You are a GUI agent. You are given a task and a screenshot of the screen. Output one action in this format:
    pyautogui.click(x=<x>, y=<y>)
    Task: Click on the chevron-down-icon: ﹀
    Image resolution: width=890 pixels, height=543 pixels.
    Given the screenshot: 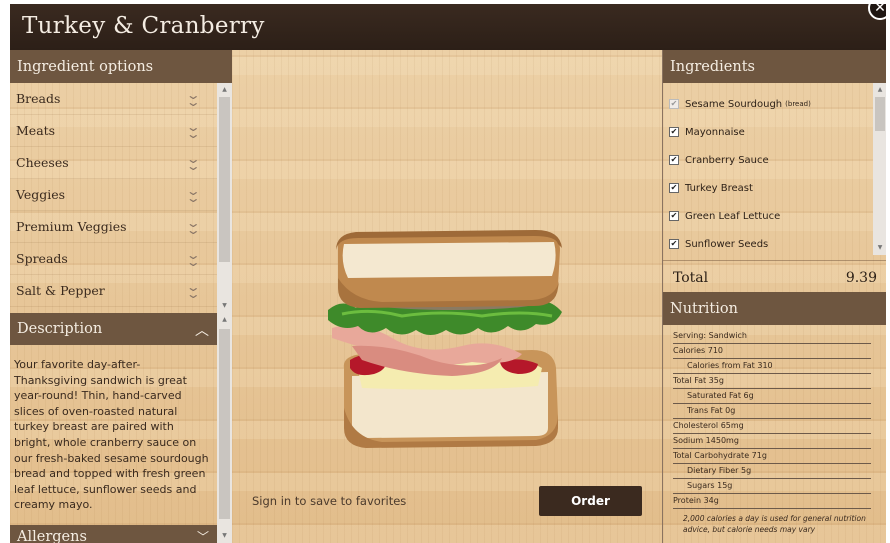 What is the action you would take?
    pyautogui.click(x=203, y=535)
    